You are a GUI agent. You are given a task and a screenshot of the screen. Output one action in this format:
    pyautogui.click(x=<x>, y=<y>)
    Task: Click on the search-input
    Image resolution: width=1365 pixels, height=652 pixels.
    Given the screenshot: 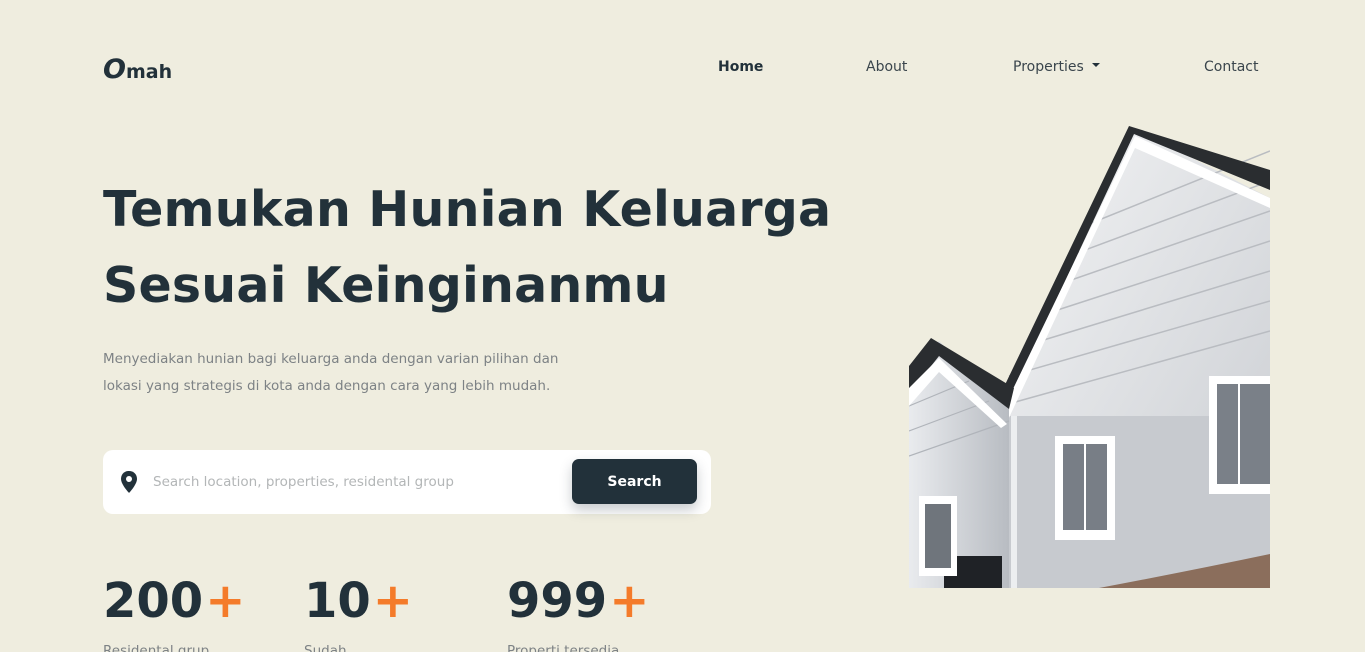 What is the action you would take?
    pyautogui.click(x=353, y=482)
    